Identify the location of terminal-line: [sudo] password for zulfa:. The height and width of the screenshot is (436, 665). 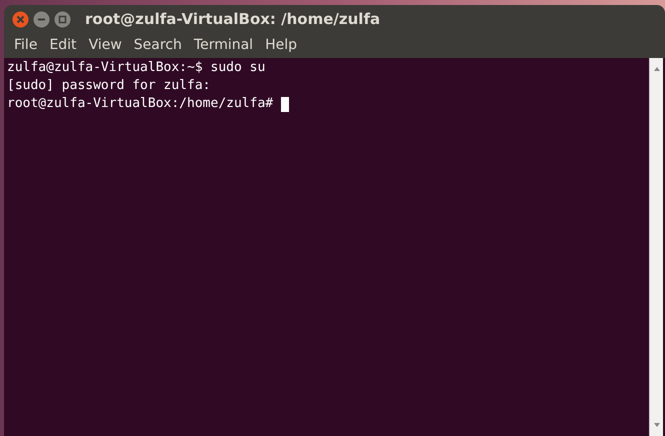
(108, 86).